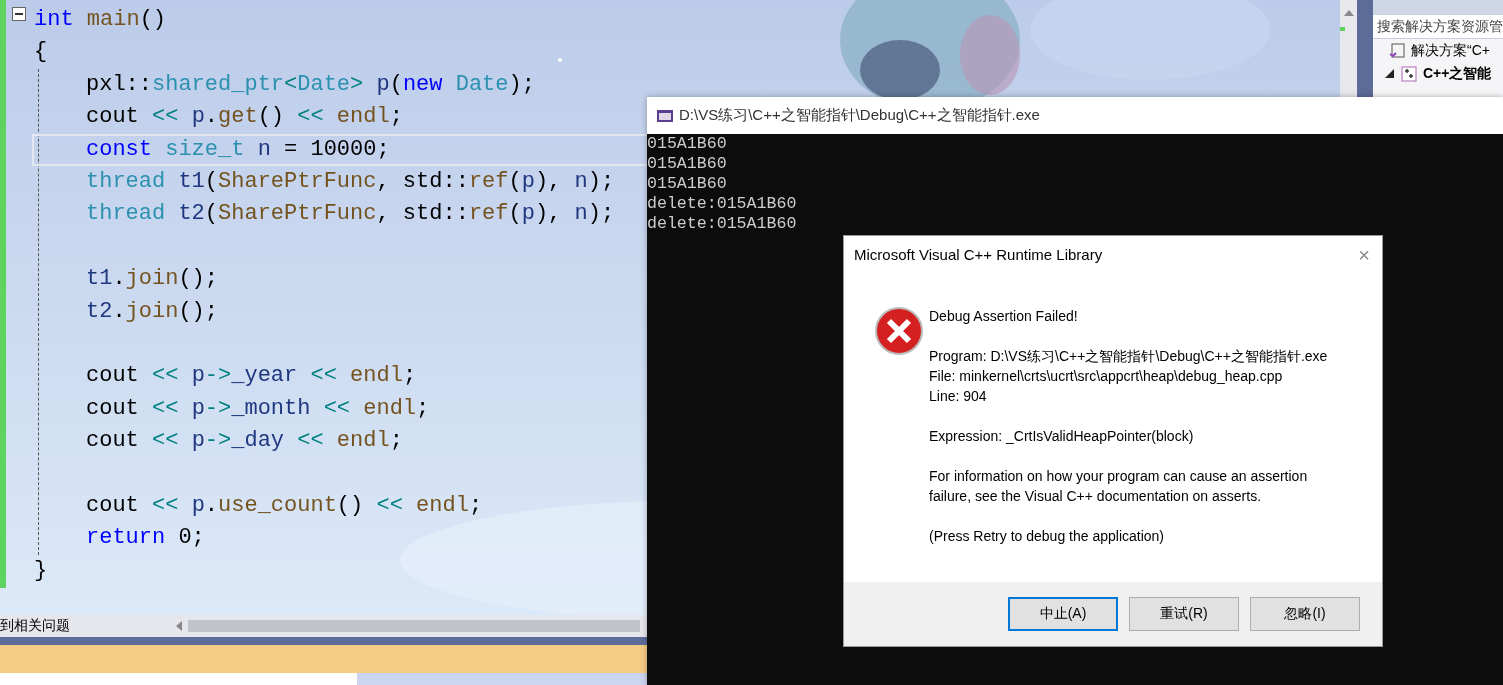  I want to click on console-icon, so click(665, 115).